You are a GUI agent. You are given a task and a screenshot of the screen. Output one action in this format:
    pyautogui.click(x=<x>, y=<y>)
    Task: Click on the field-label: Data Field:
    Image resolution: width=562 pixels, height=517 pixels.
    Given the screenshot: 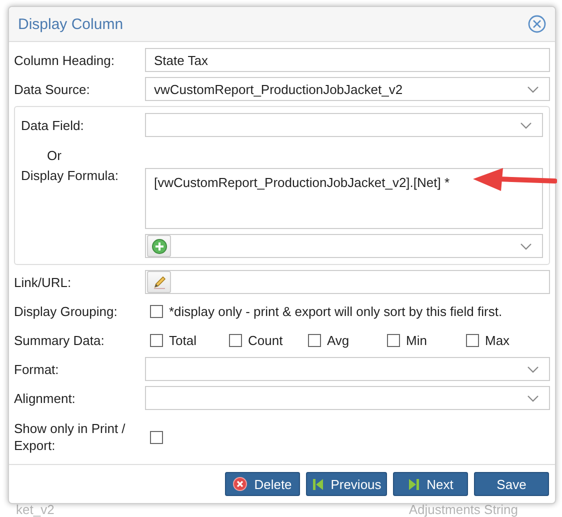 What is the action you would take?
    pyautogui.click(x=52, y=125)
    